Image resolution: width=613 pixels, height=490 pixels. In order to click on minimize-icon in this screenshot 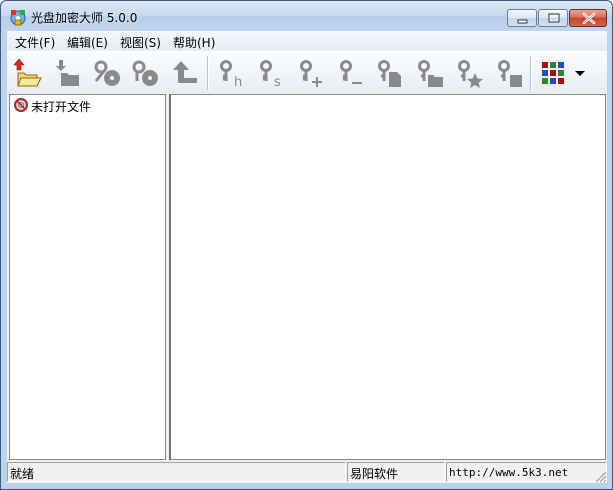, I will do `click(522, 21)`.